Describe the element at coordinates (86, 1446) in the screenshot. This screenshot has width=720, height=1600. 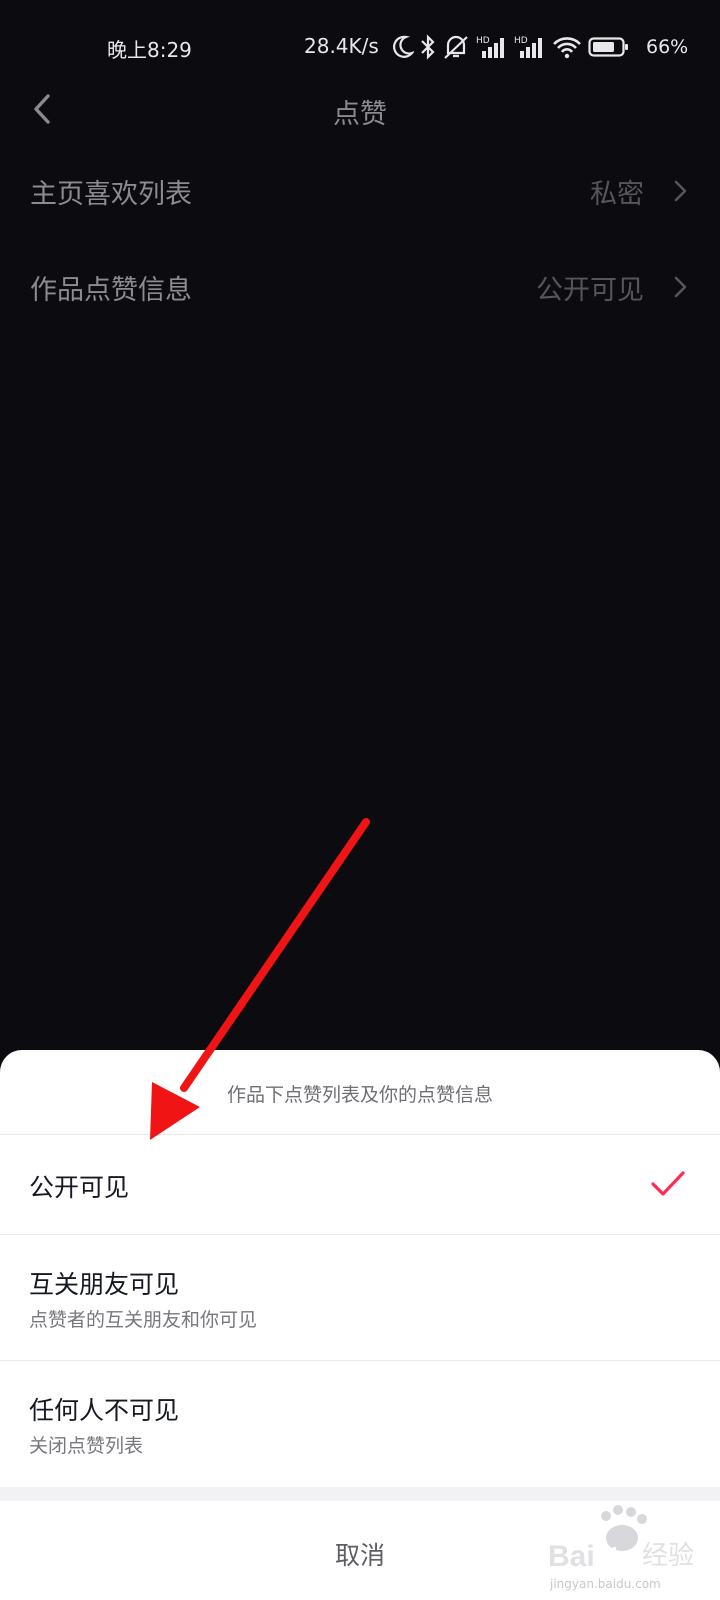
I see `option-description: 关闭点赞列表` at that location.